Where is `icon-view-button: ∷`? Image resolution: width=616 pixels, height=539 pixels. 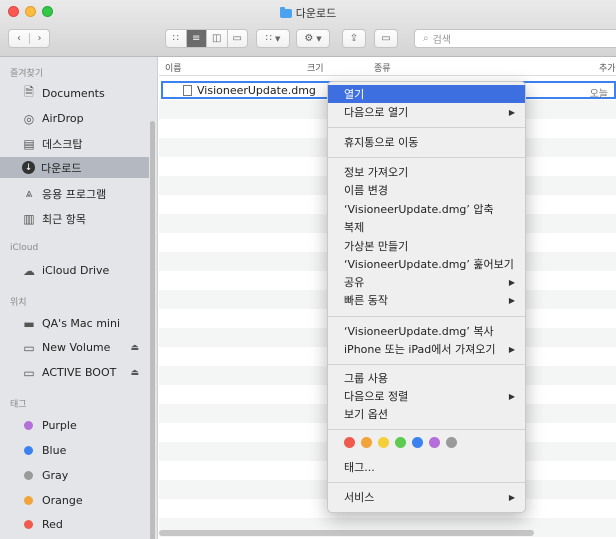 icon-view-button: ∷ is located at coordinates (176, 38).